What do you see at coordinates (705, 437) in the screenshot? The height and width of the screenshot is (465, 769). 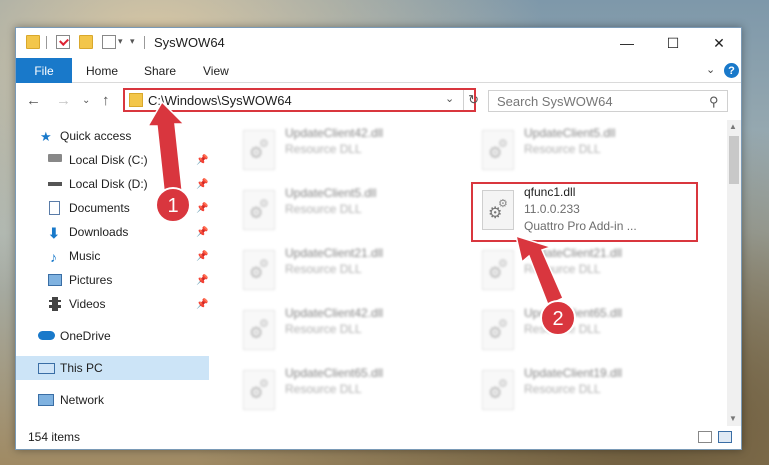 I see `details-view-icon` at bounding box center [705, 437].